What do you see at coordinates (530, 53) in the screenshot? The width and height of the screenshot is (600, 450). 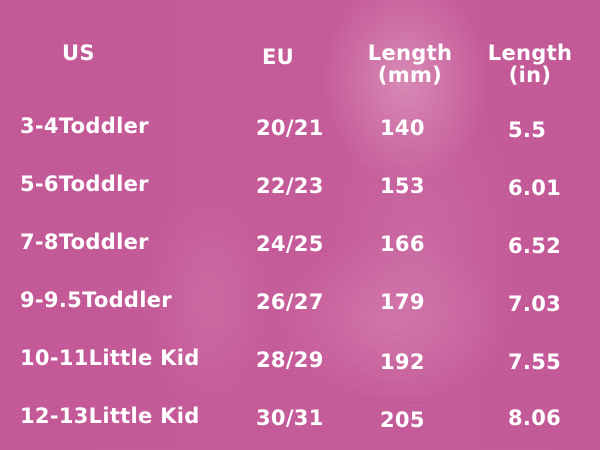 I see `header-length-in-line1: Length` at bounding box center [530, 53].